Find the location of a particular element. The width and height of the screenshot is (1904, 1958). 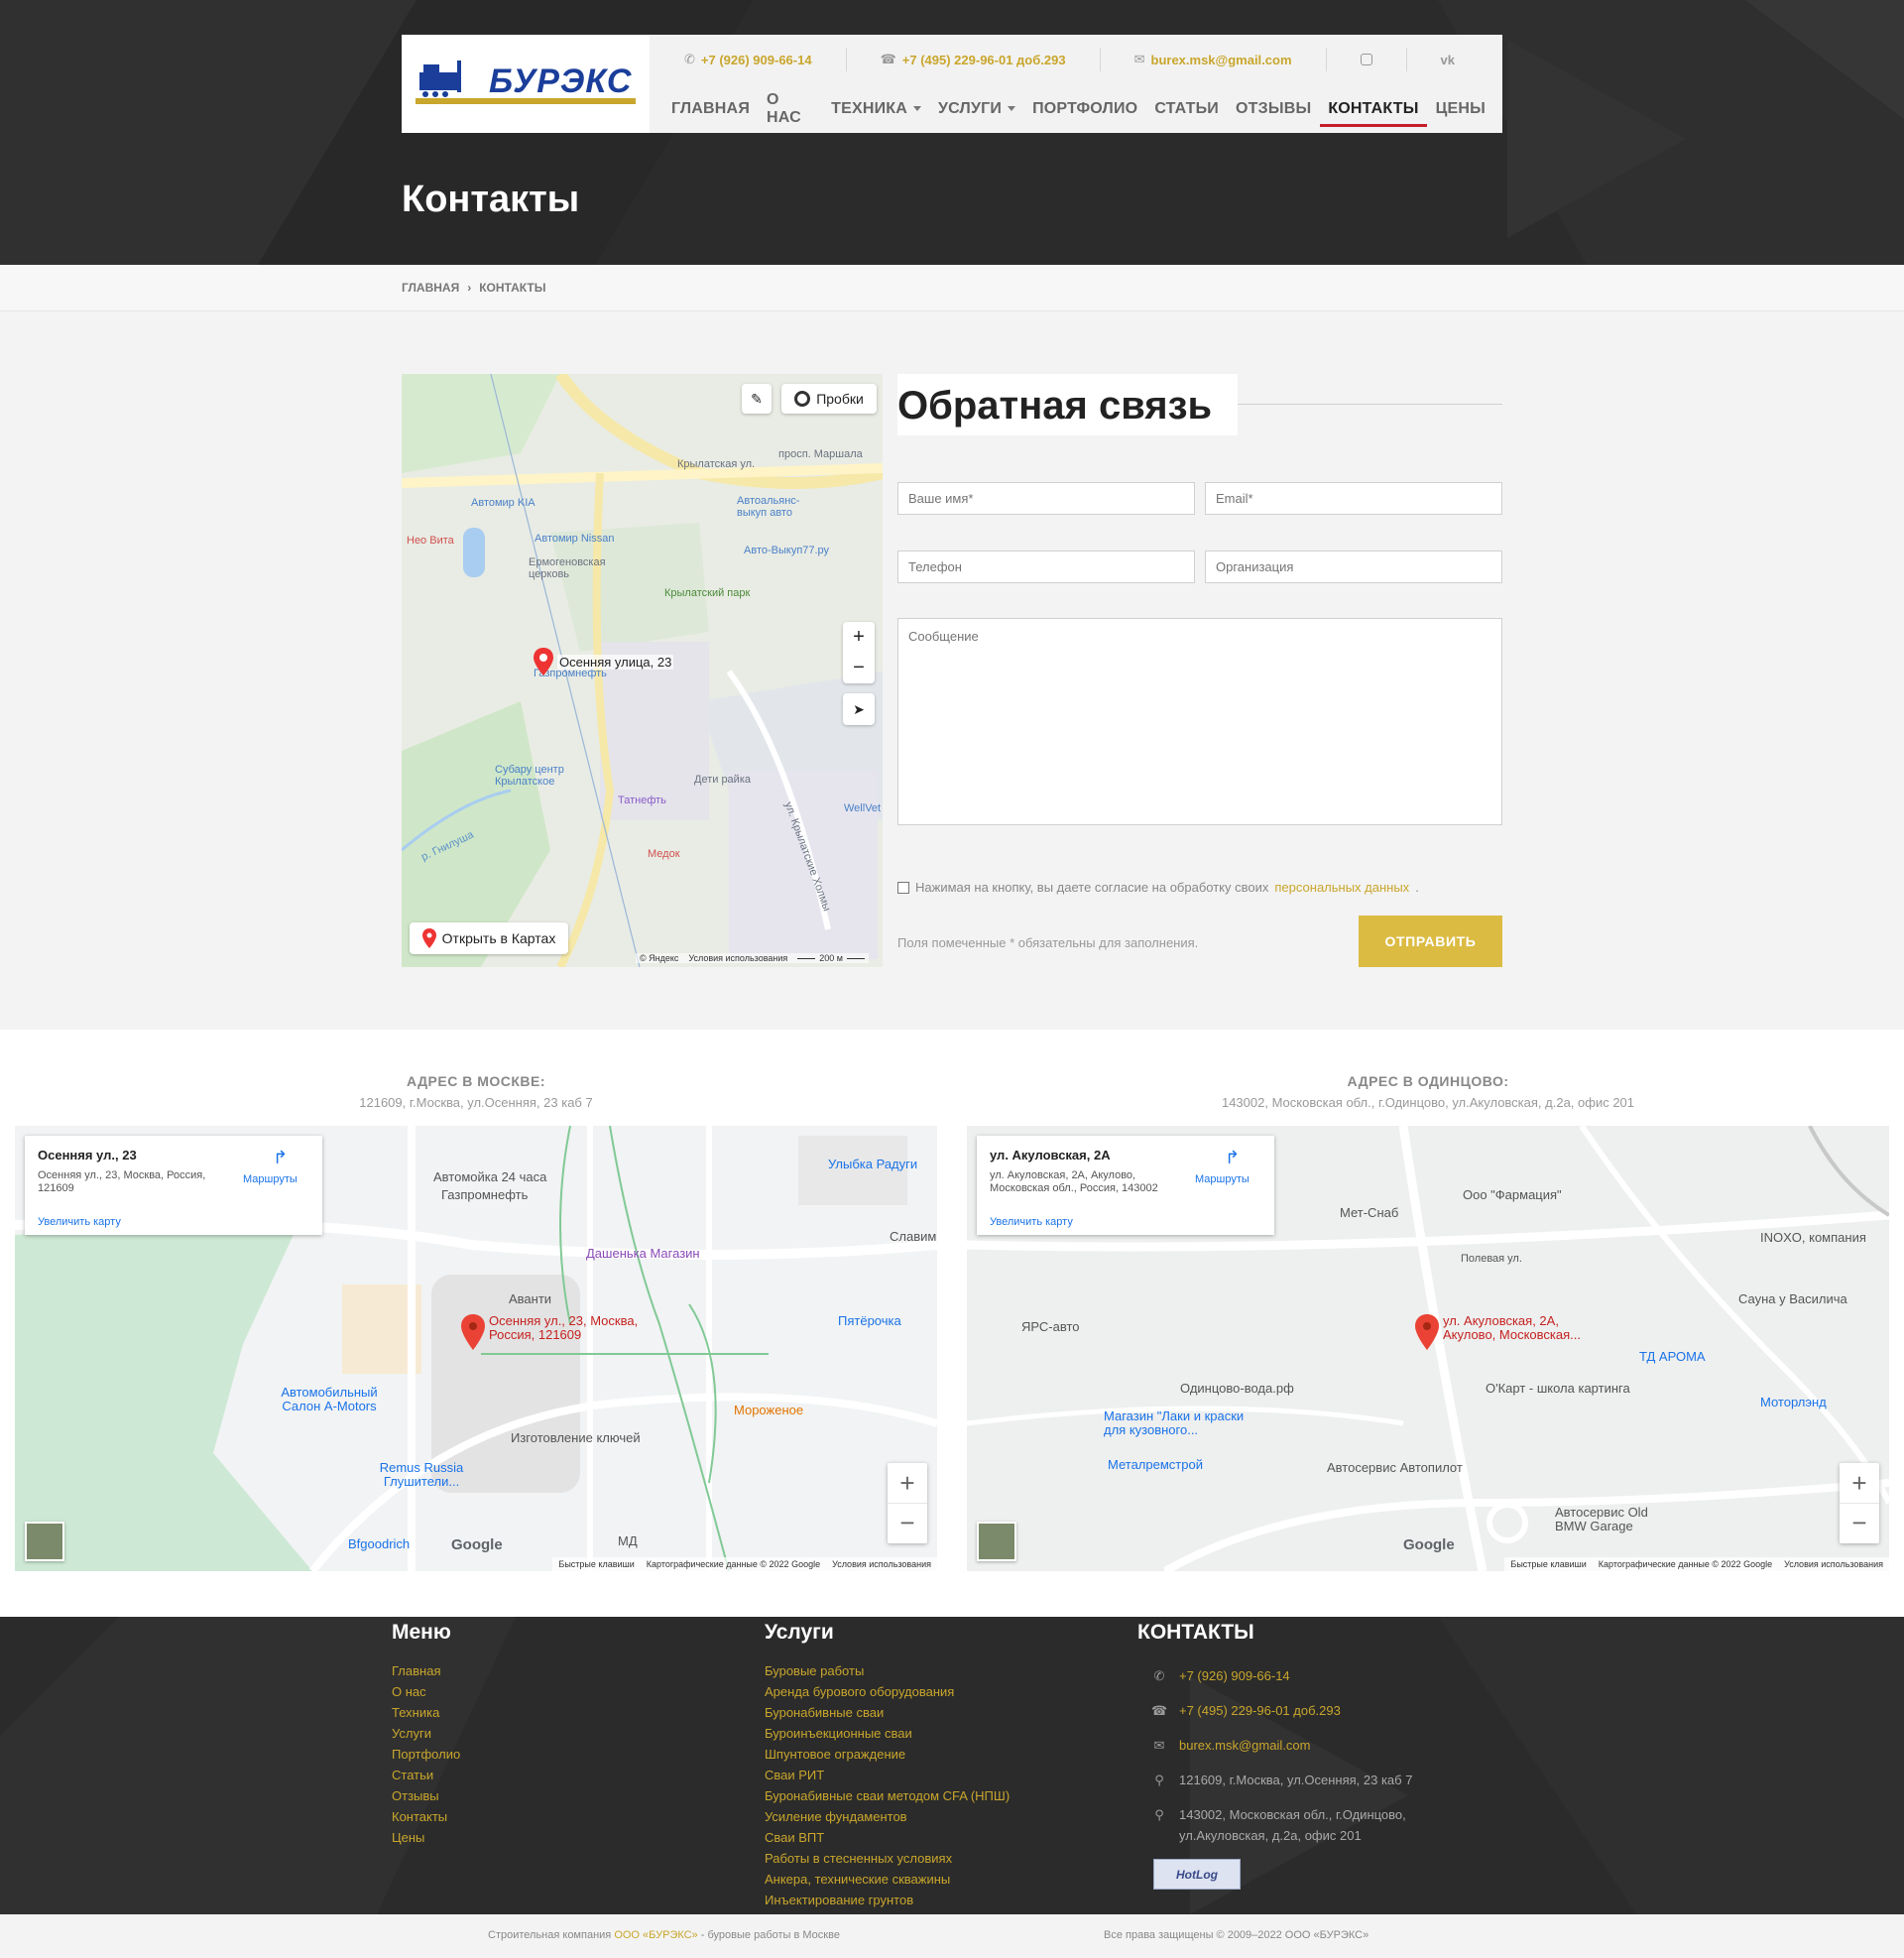

map-label: Автомойка 24 часа is located at coordinates (490, 1176).